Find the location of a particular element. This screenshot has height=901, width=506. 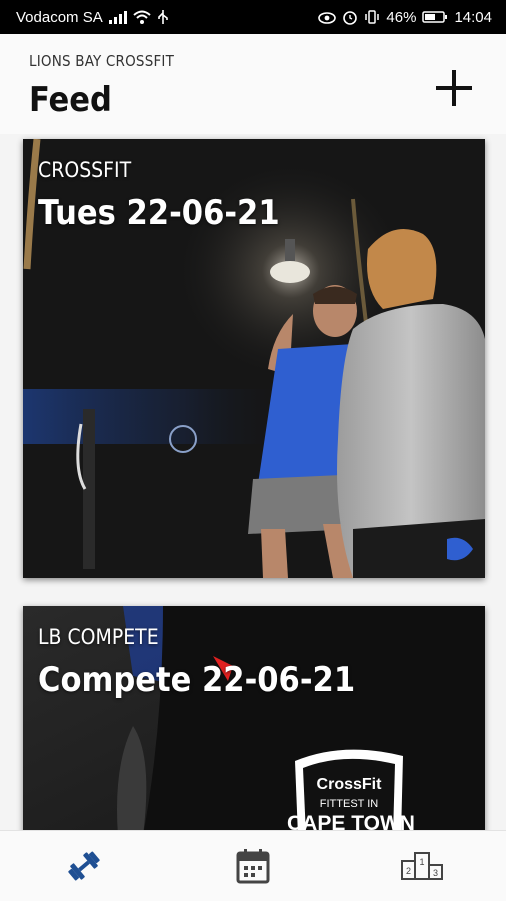

wifi-icon is located at coordinates (142, 17).